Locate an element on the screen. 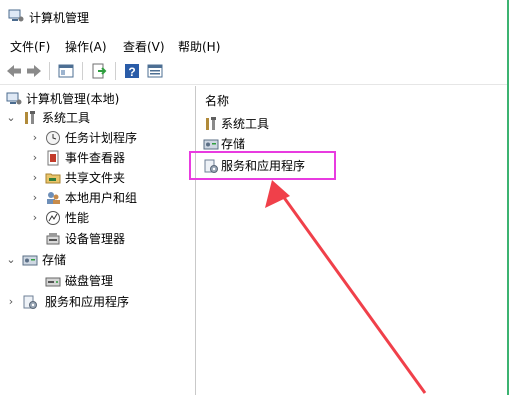 Image resolution: width=509 pixels, height=395 pixels. toolbar: ? is located at coordinates (253, 71).